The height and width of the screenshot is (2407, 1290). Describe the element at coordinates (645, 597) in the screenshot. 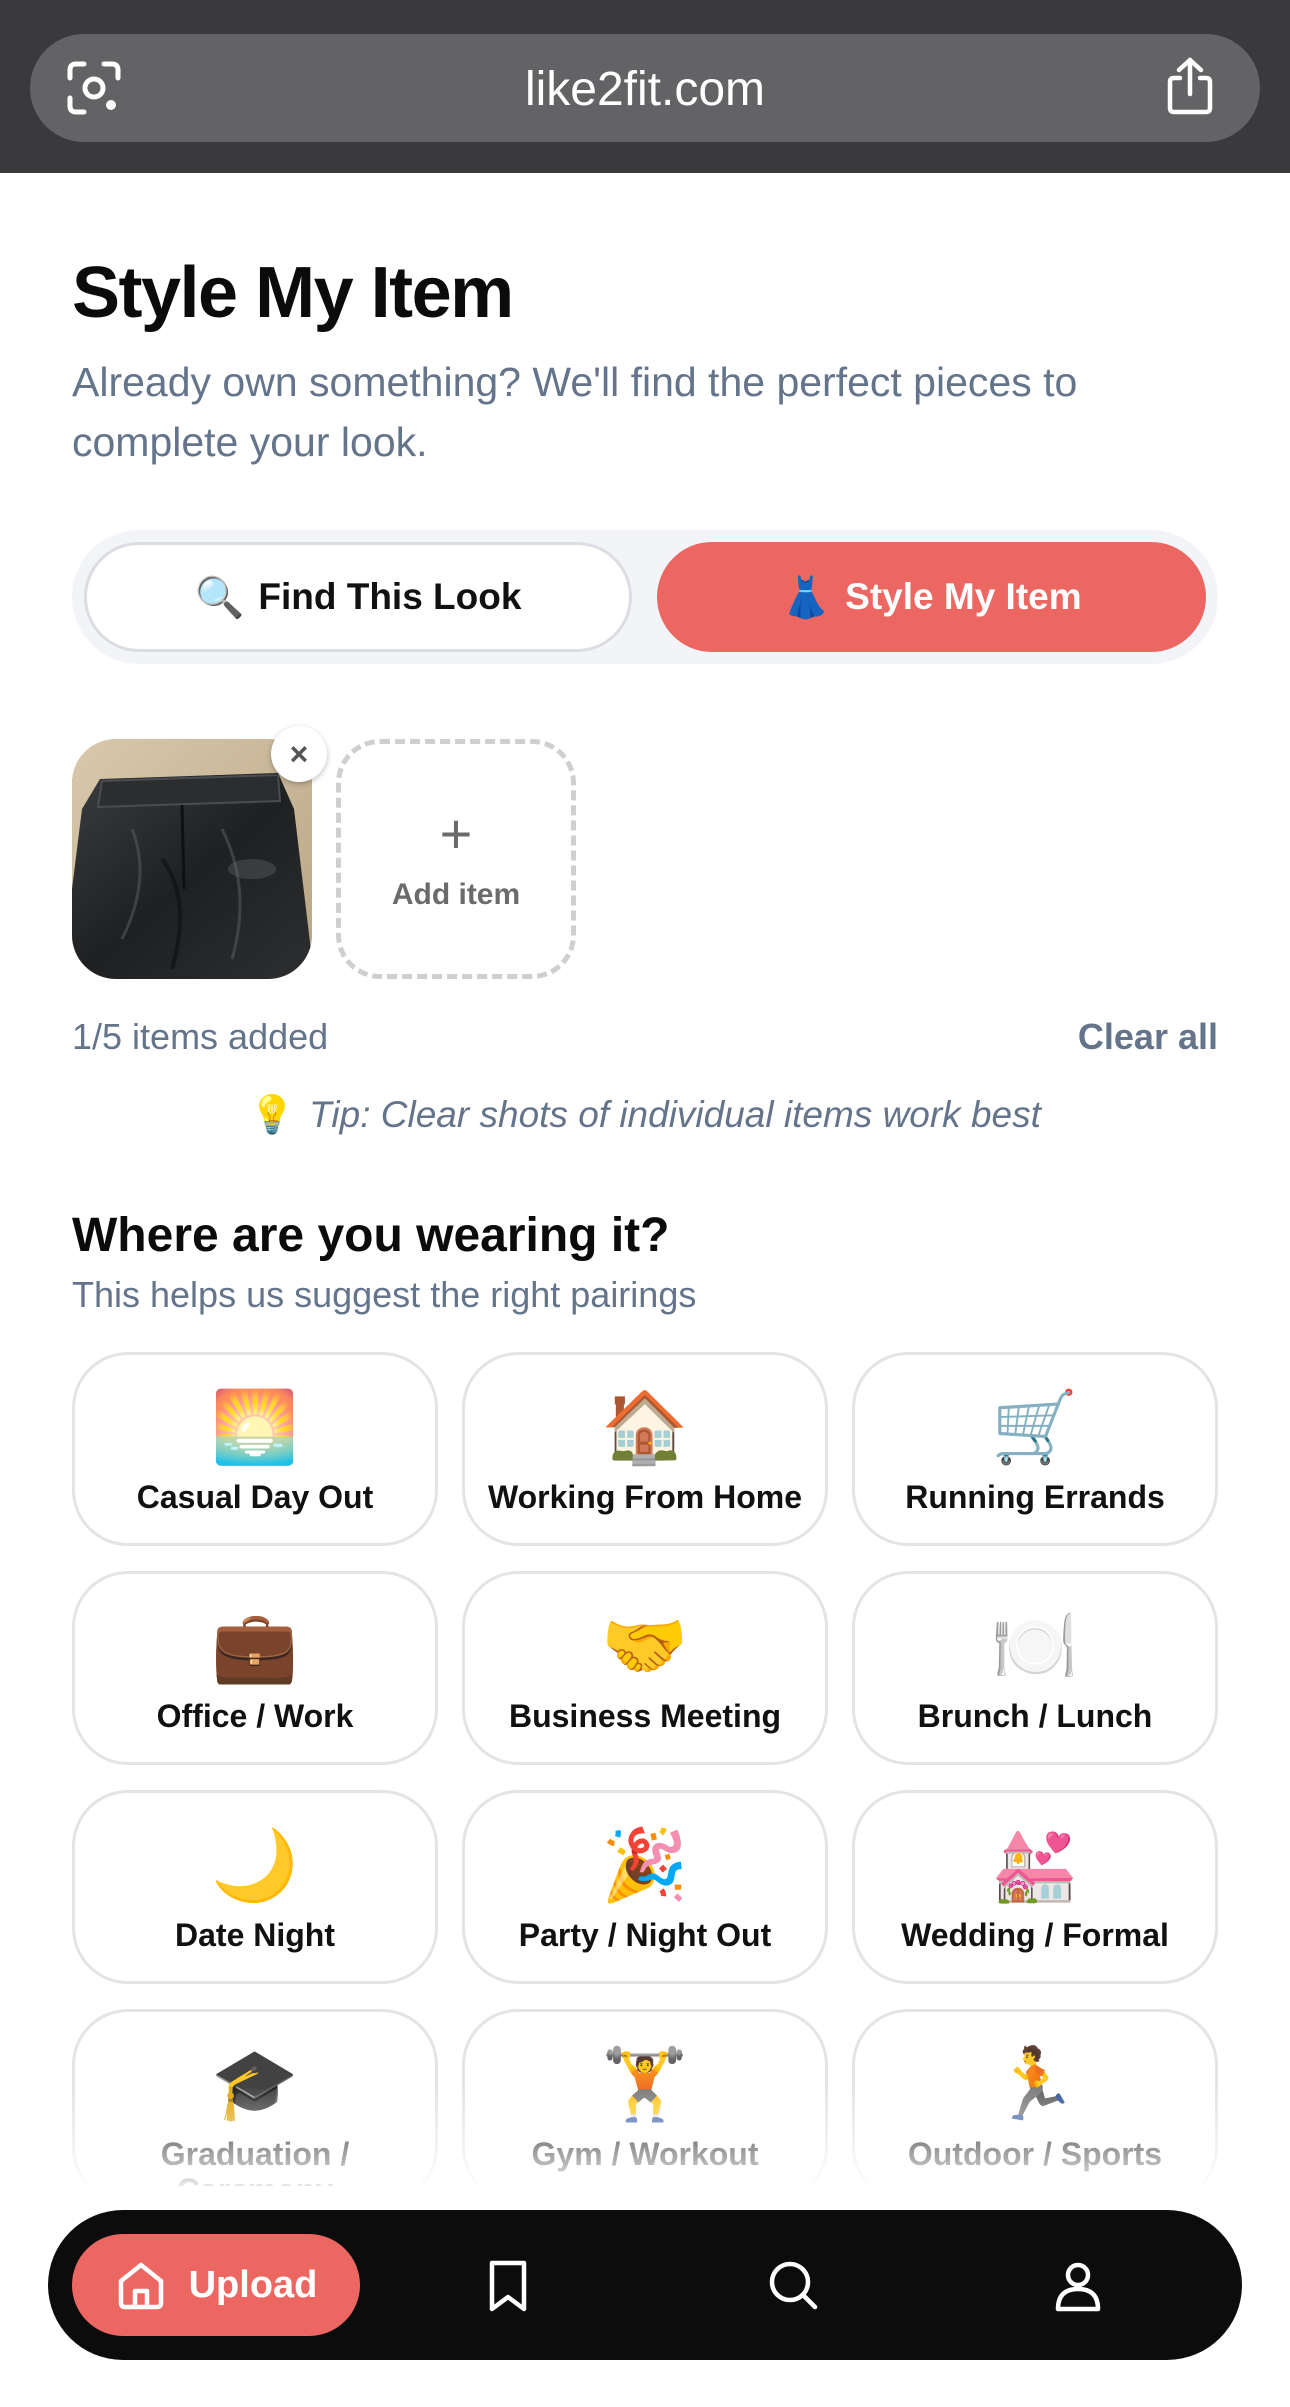

I see `mode-toggle: 🔍 Find This Look 👗 Style My Item` at that location.